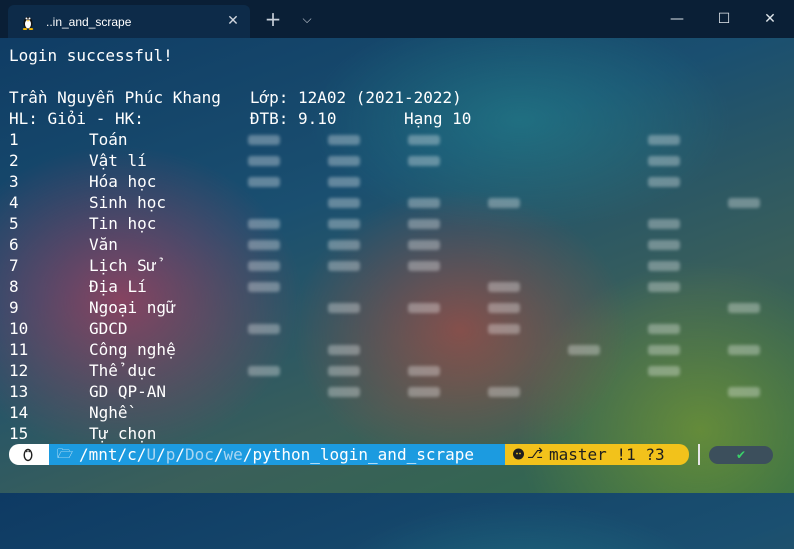  What do you see at coordinates (132, 349) in the screenshot?
I see `subject-name: Công nghệ` at bounding box center [132, 349].